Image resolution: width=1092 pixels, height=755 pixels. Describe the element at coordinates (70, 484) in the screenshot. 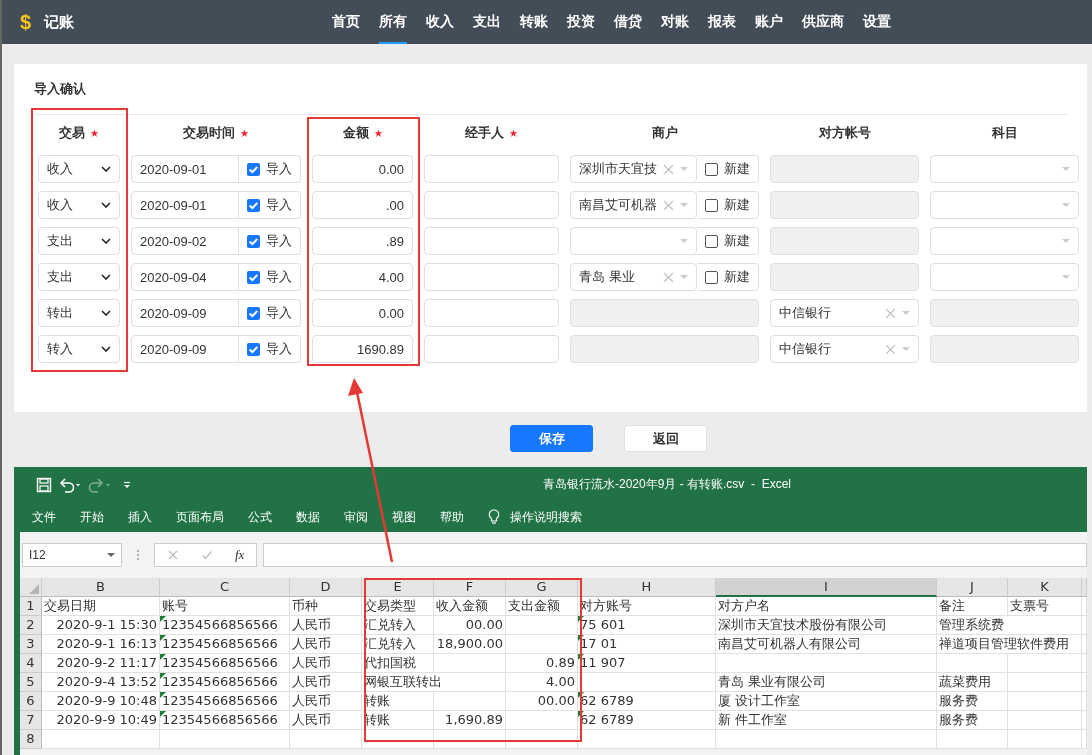

I see `undo-icon` at that location.